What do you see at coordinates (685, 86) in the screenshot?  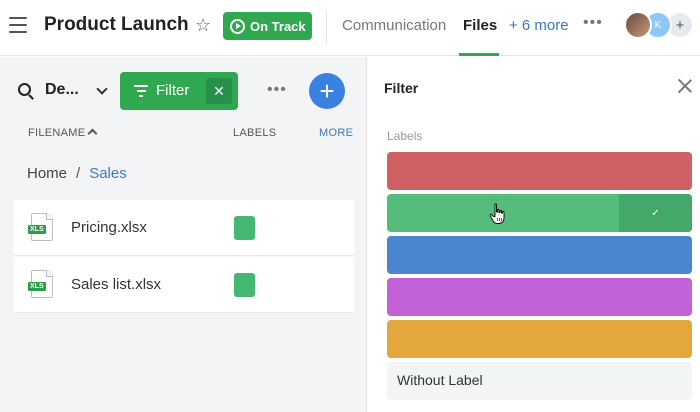 I see `close-icon` at bounding box center [685, 86].